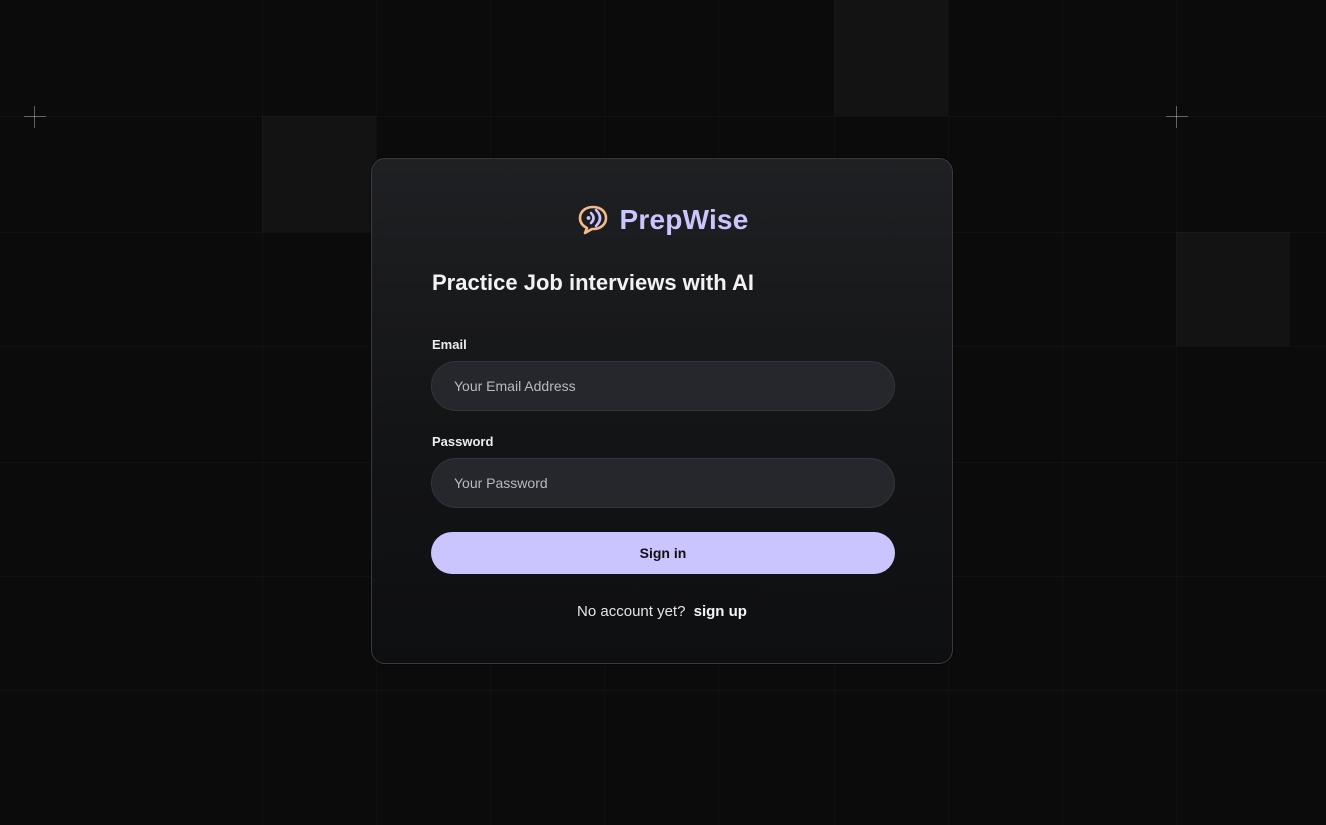 This screenshot has height=825, width=1326. Describe the element at coordinates (720, 611) in the screenshot. I see `sign-up-link: sign up` at that location.